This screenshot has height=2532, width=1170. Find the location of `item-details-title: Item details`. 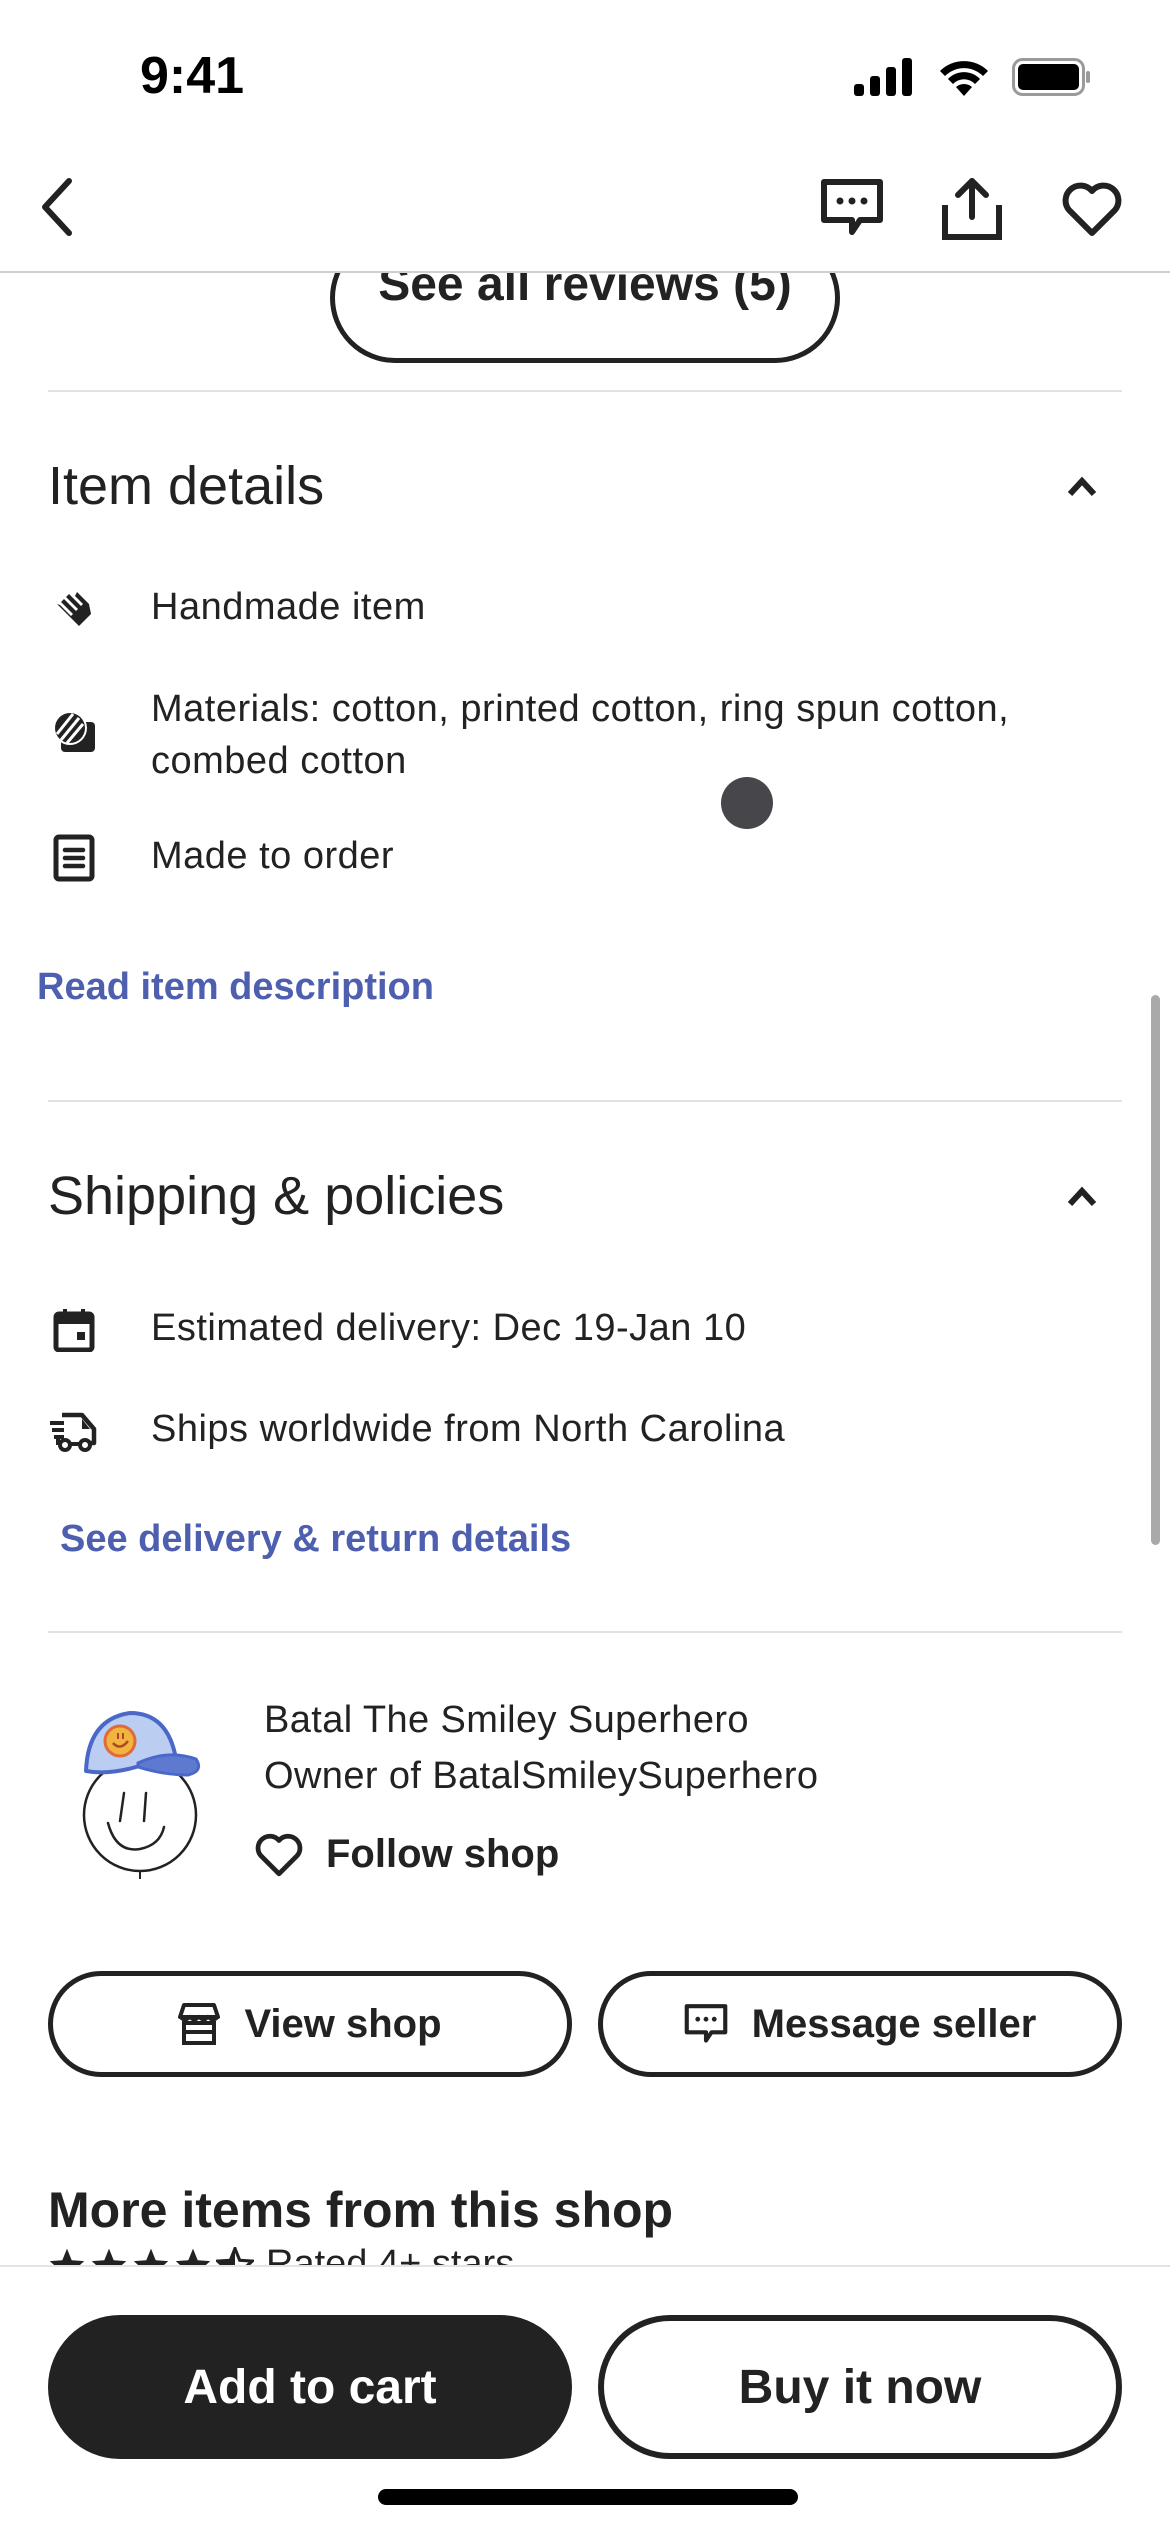

item-details-title: Item details is located at coordinates (186, 486).